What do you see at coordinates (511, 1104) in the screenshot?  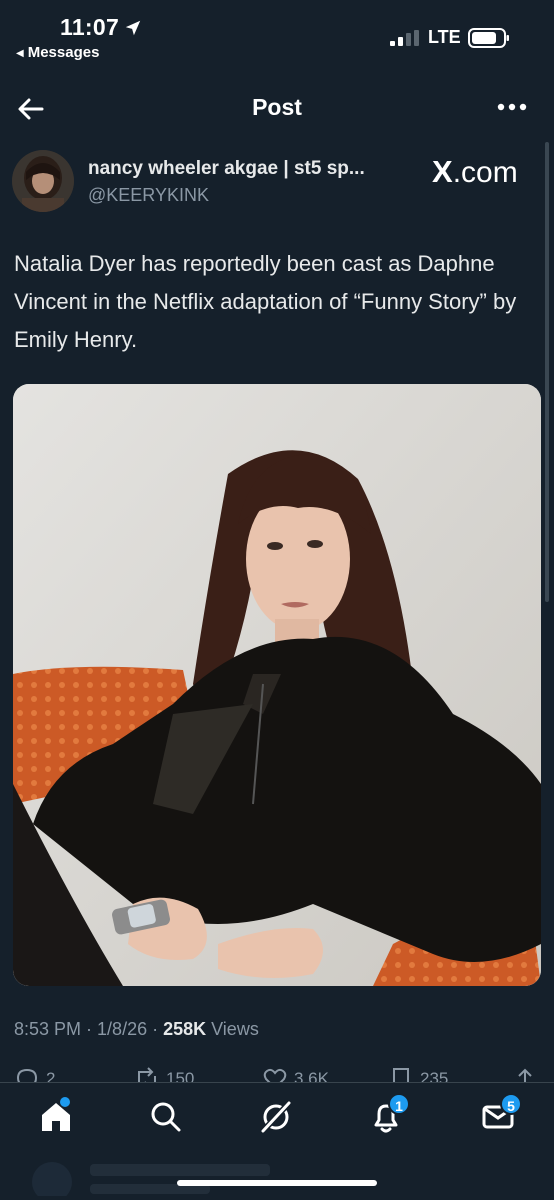 I see `messages-badge: 5` at bounding box center [511, 1104].